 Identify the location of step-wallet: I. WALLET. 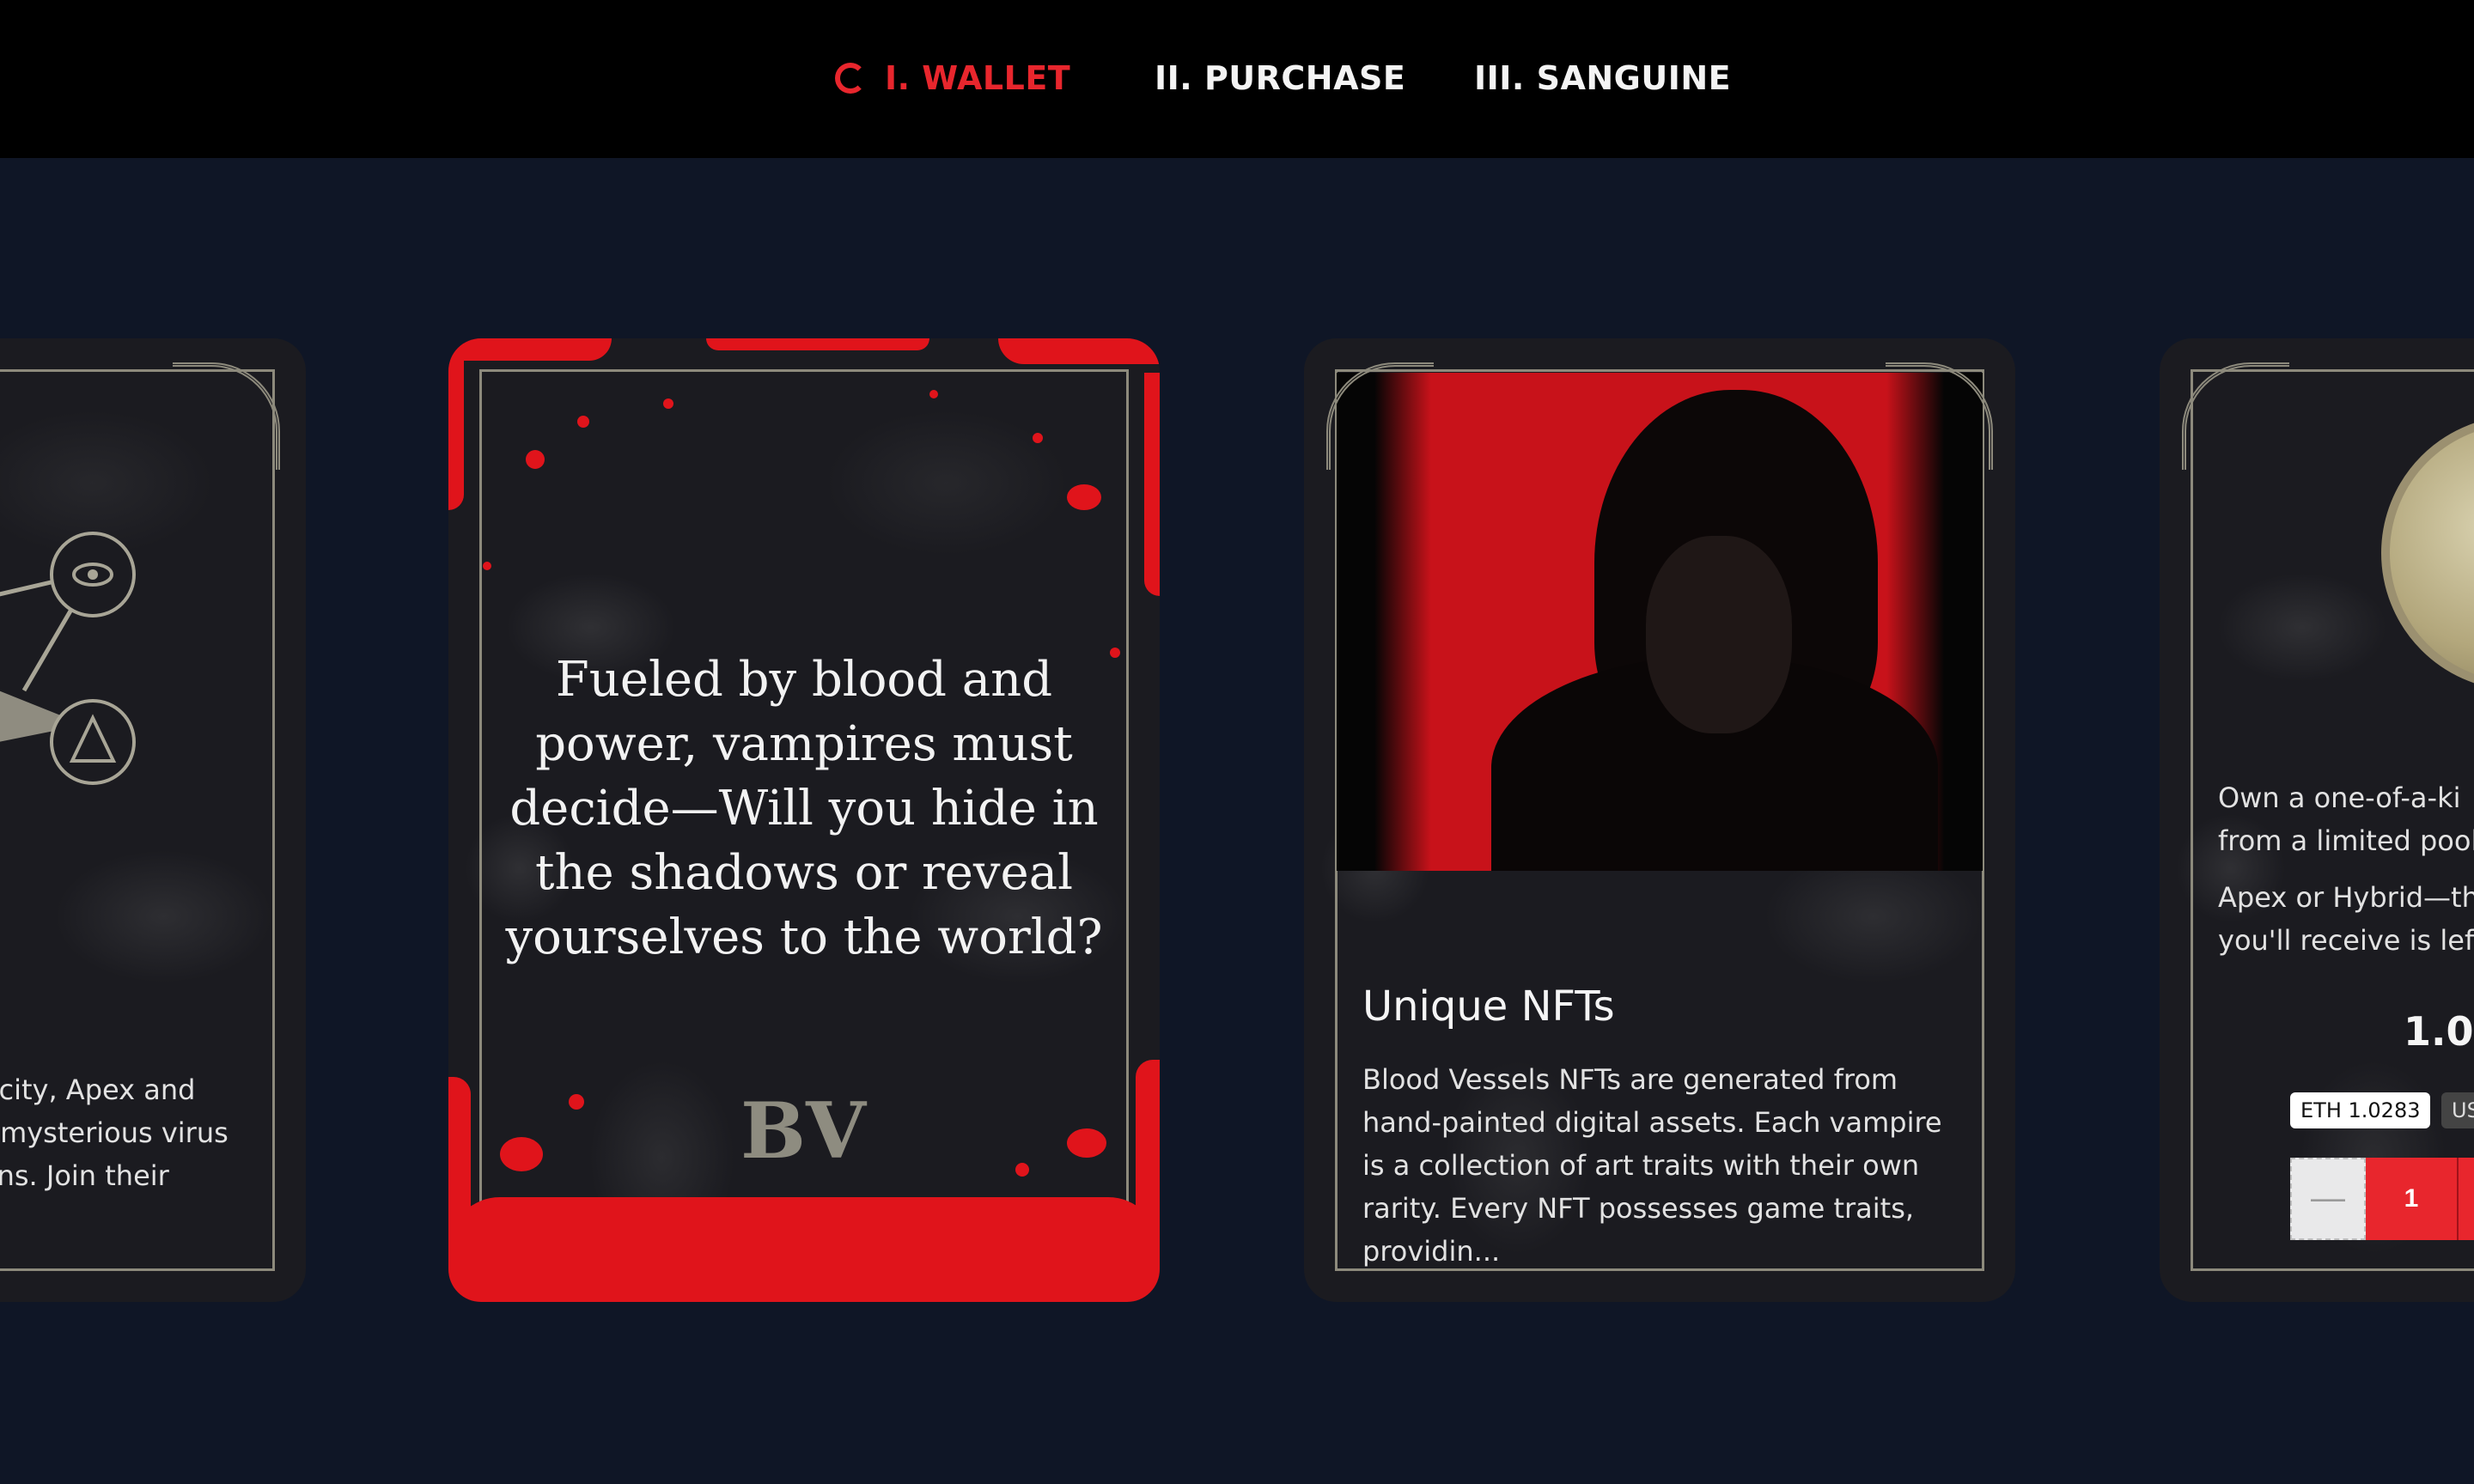
(952, 78).